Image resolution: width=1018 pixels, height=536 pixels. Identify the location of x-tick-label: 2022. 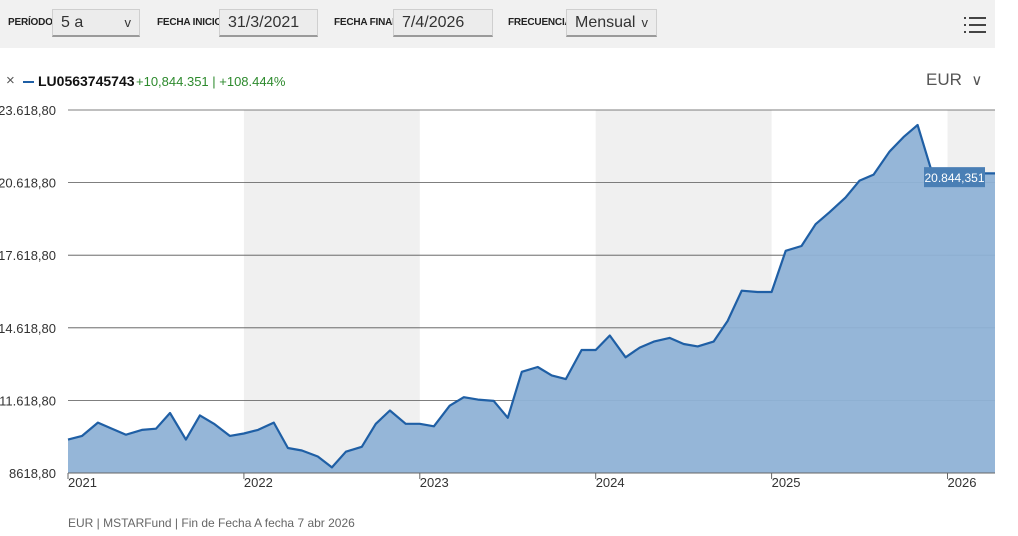
(258, 482).